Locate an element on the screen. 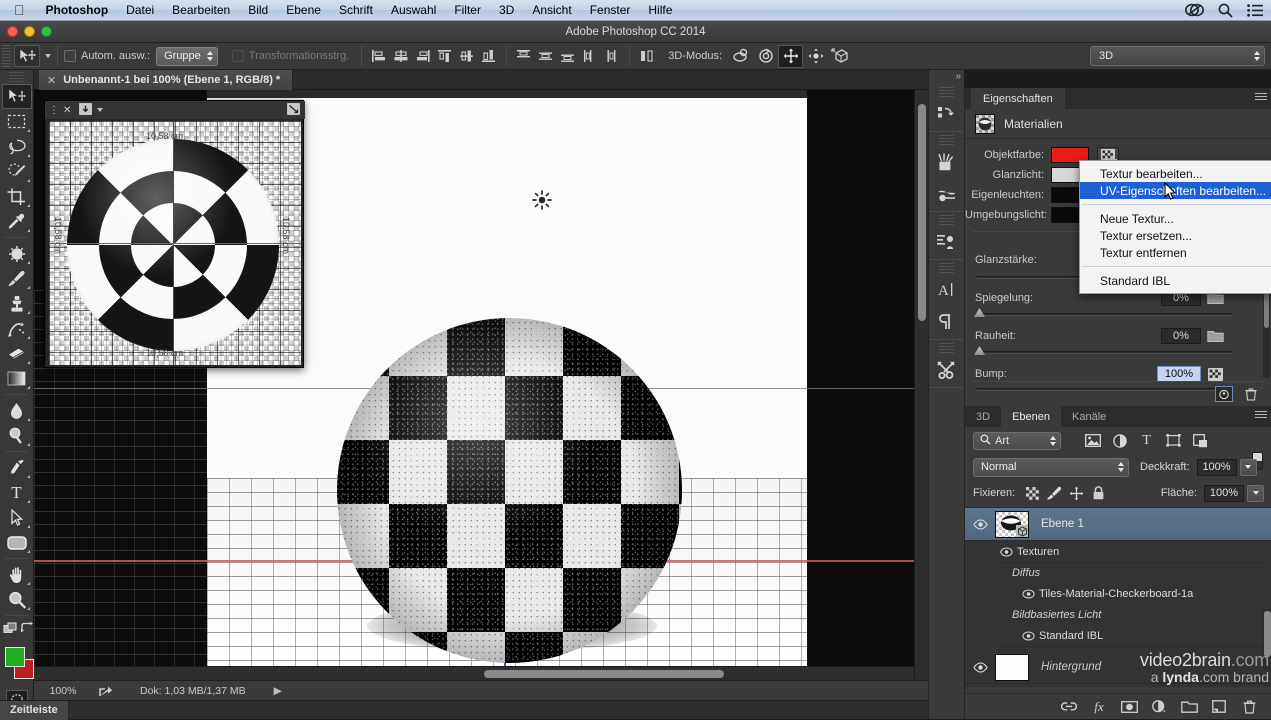 The height and width of the screenshot is (720, 1271). roll-icon is located at coordinates (765, 56).